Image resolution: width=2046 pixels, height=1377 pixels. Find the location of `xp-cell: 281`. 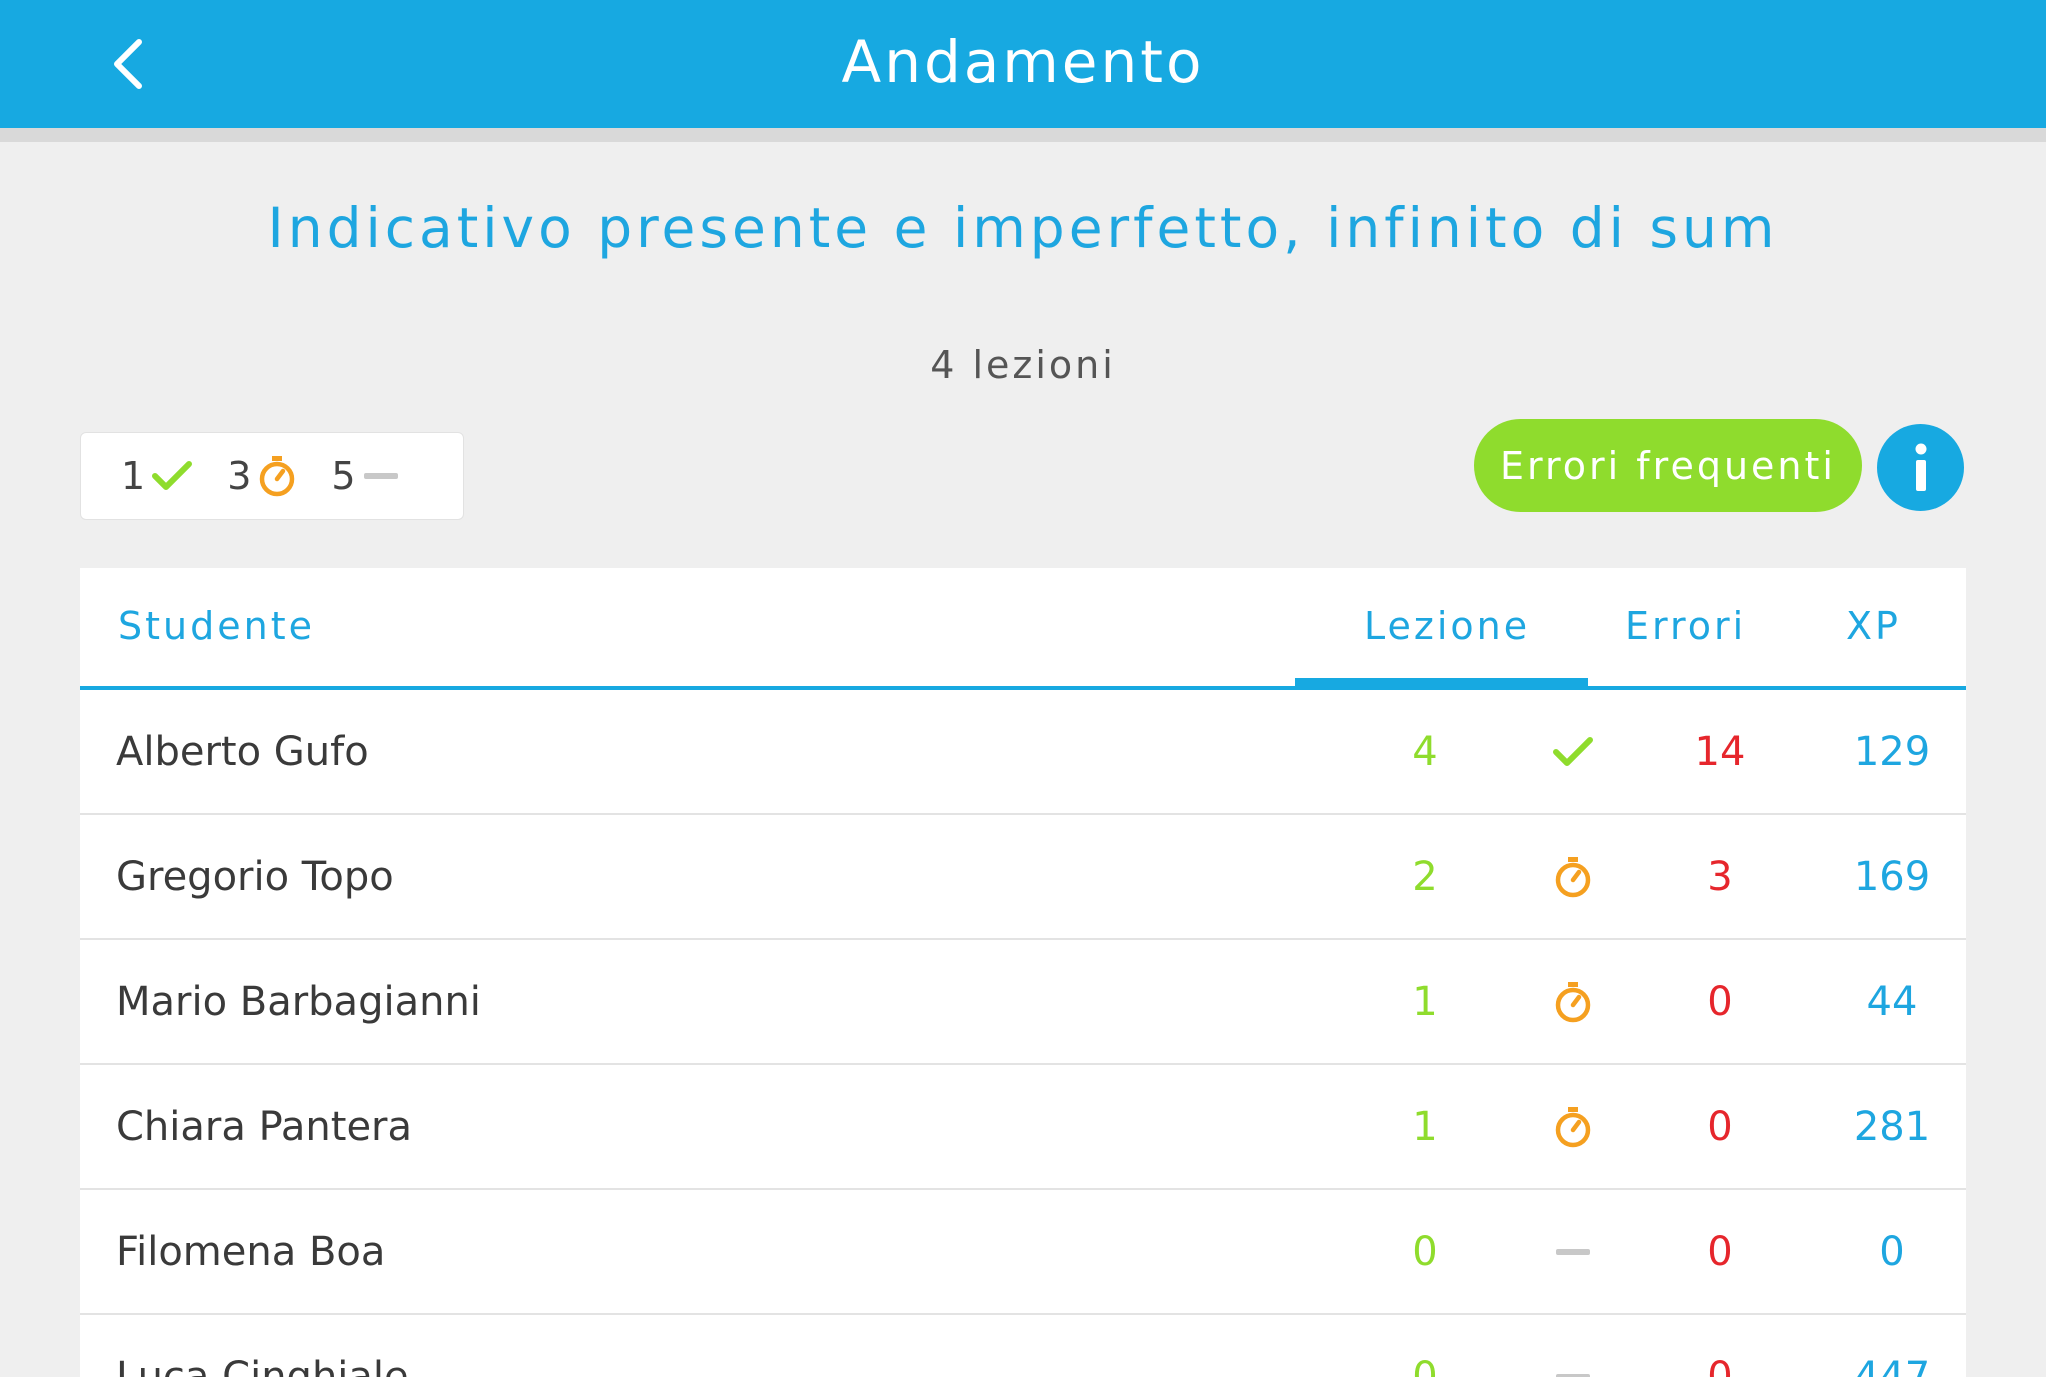

xp-cell: 281 is located at coordinates (1892, 1126).